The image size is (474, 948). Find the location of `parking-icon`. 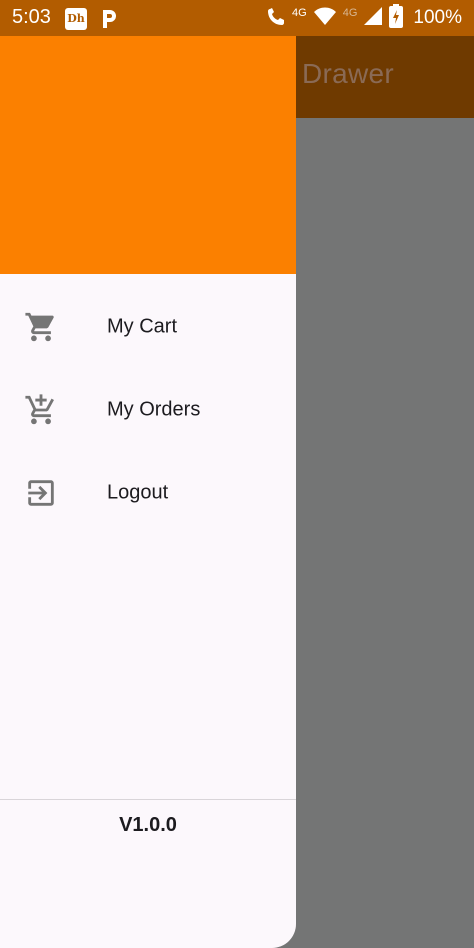

parking-icon is located at coordinates (109, 19).